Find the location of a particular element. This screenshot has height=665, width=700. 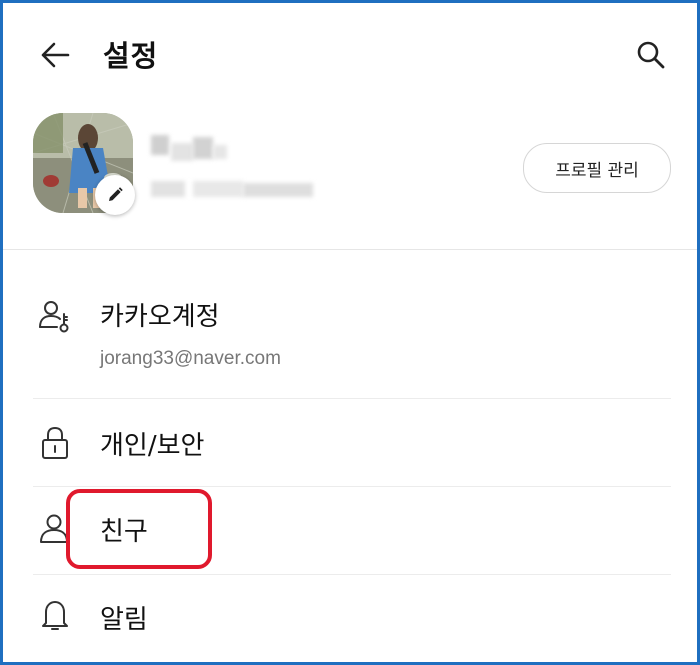

user-key-icon is located at coordinates (54, 317).